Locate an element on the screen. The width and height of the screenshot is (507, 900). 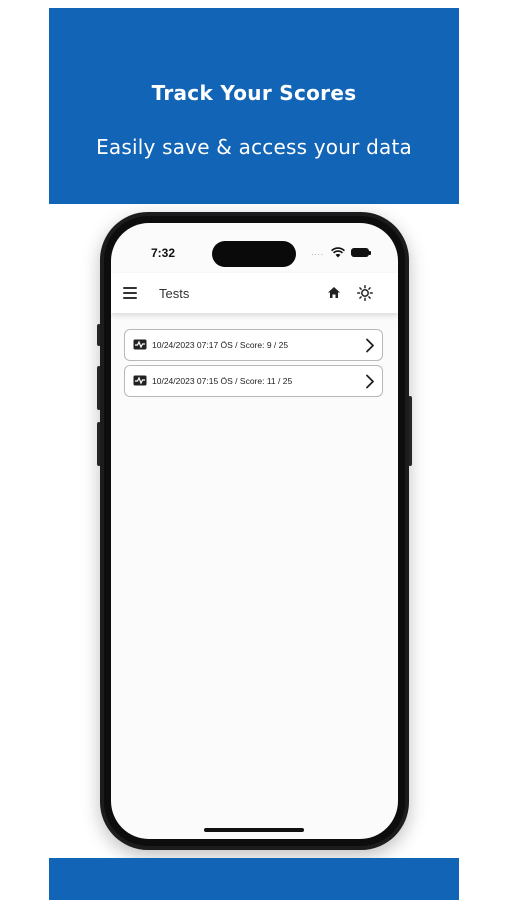
dynamic-island is located at coordinates (254, 254).